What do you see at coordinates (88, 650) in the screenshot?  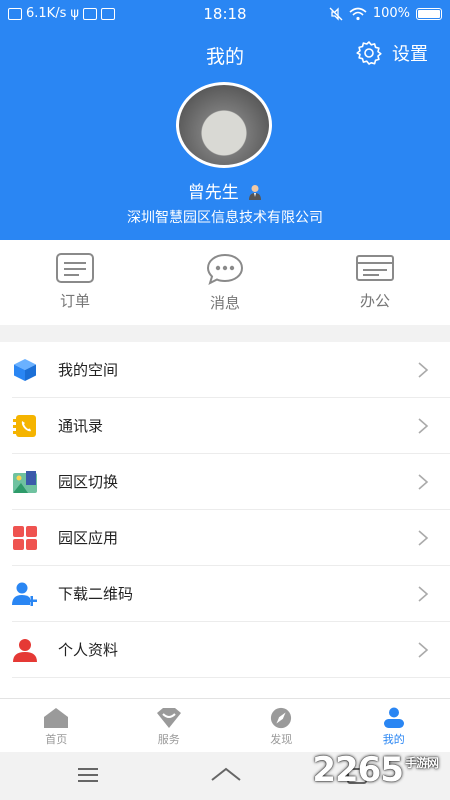 I see `menu-label: 个人资料` at bounding box center [88, 650].